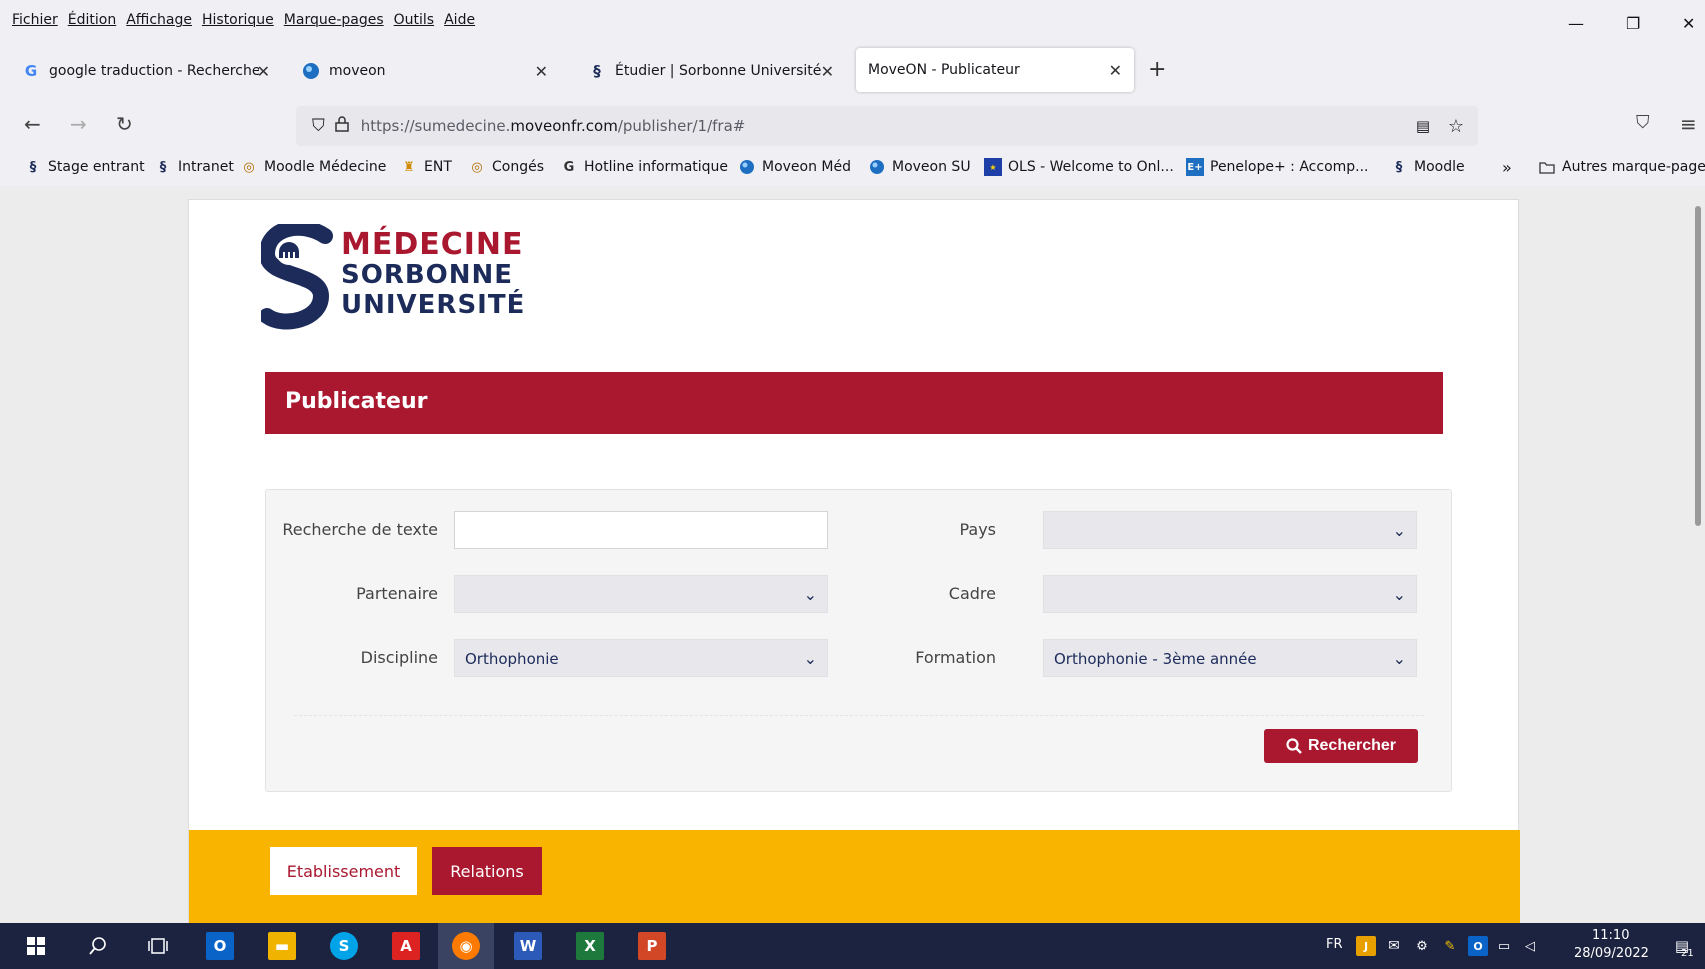  What do you see at coordinates (1504, 946) in the screenshot?
I see `network-icon: ▭` at bounding box center [1504, 946].